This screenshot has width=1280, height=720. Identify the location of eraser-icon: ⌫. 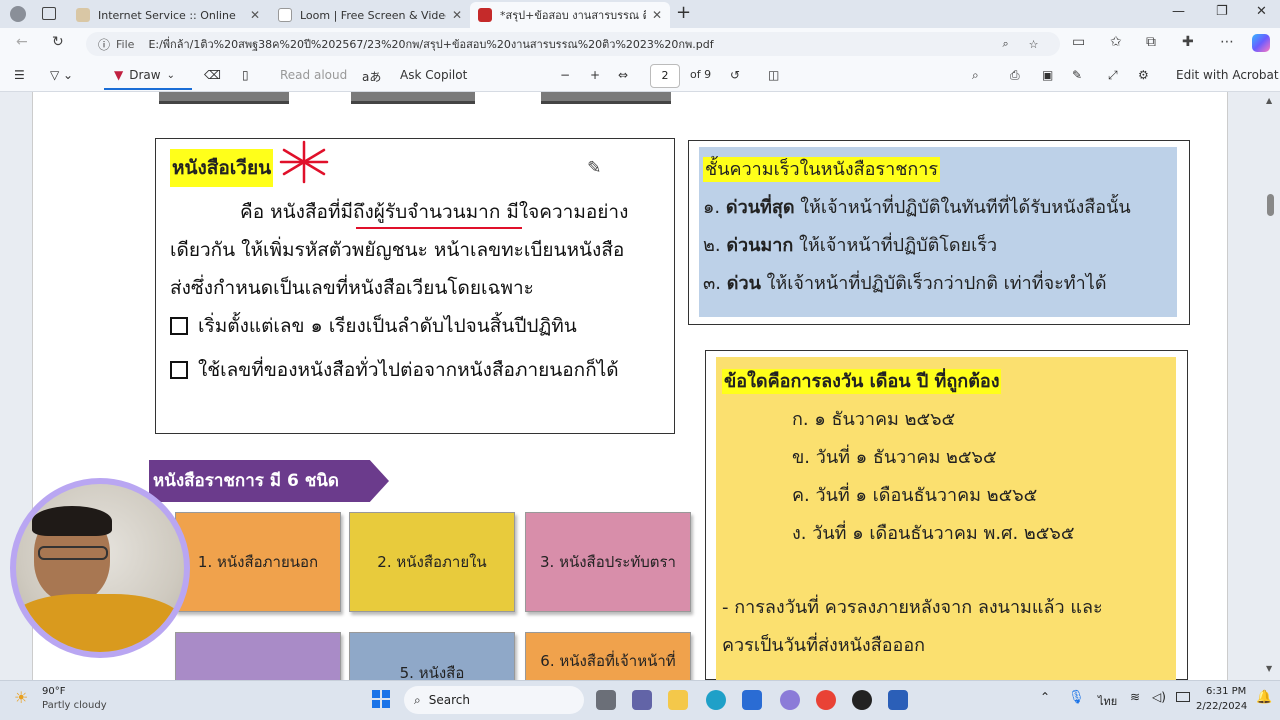
(212, 75).